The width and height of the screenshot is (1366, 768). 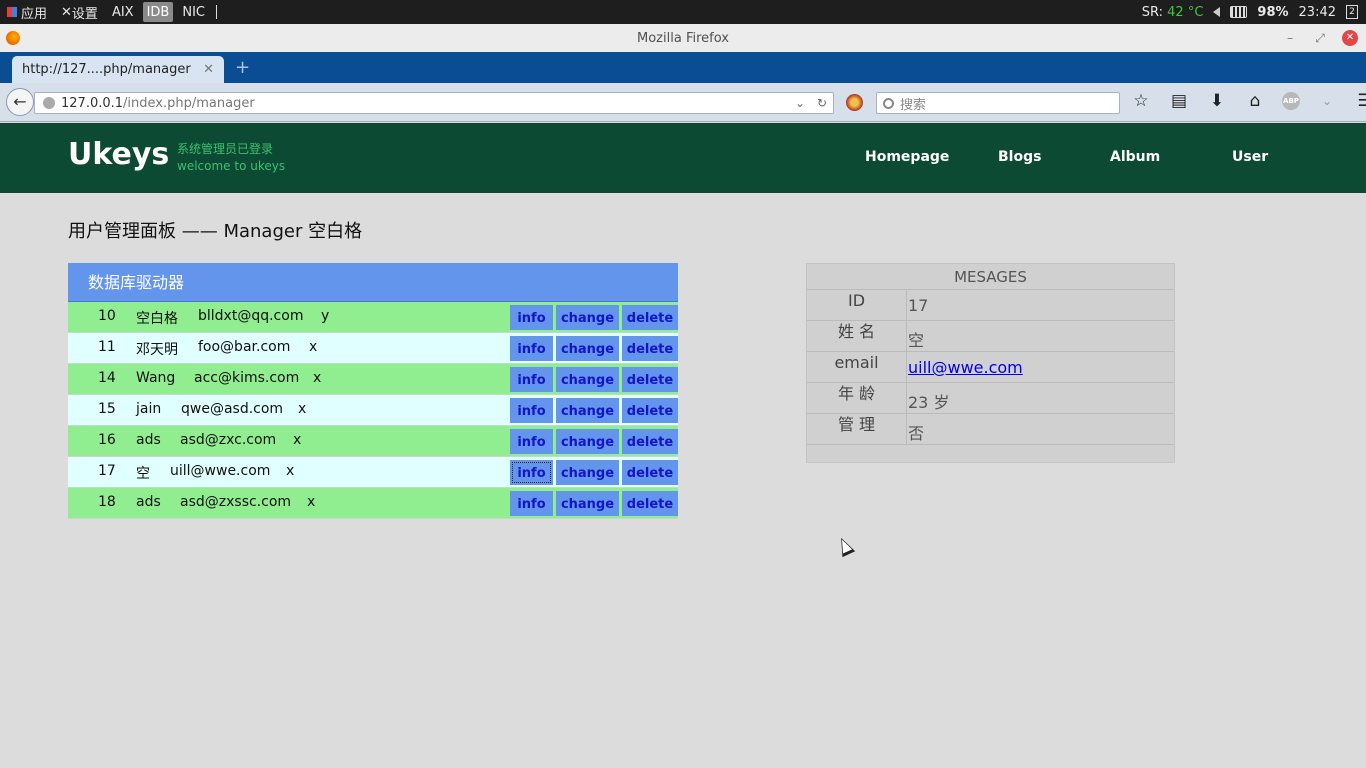 What do you see at coordinates (193, 12) in the screenshot?
I see `workspace-nic: NIC` at bounding box center [193, 12].